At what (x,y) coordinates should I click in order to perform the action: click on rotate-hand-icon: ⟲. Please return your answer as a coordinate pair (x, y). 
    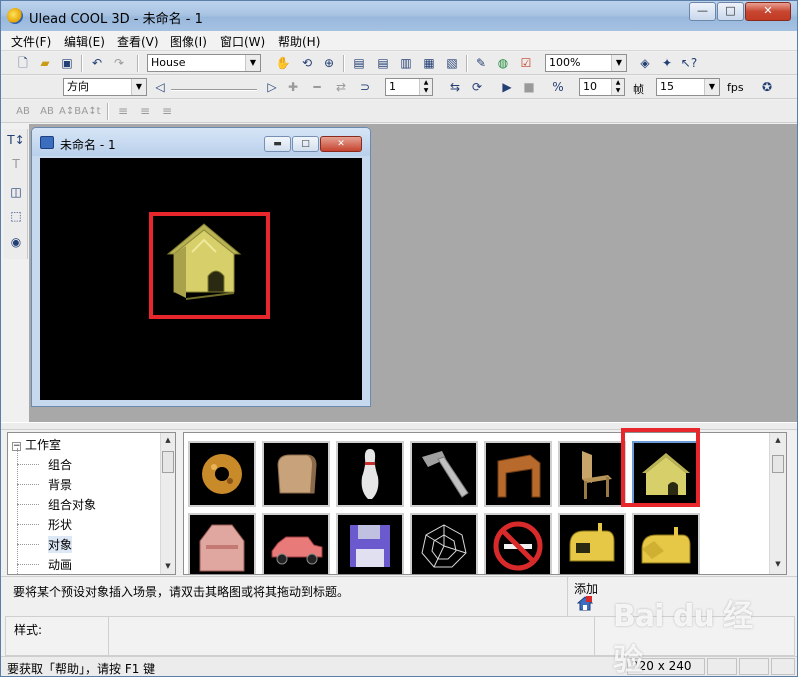
    Looking at the image, I should click on (307, 63).